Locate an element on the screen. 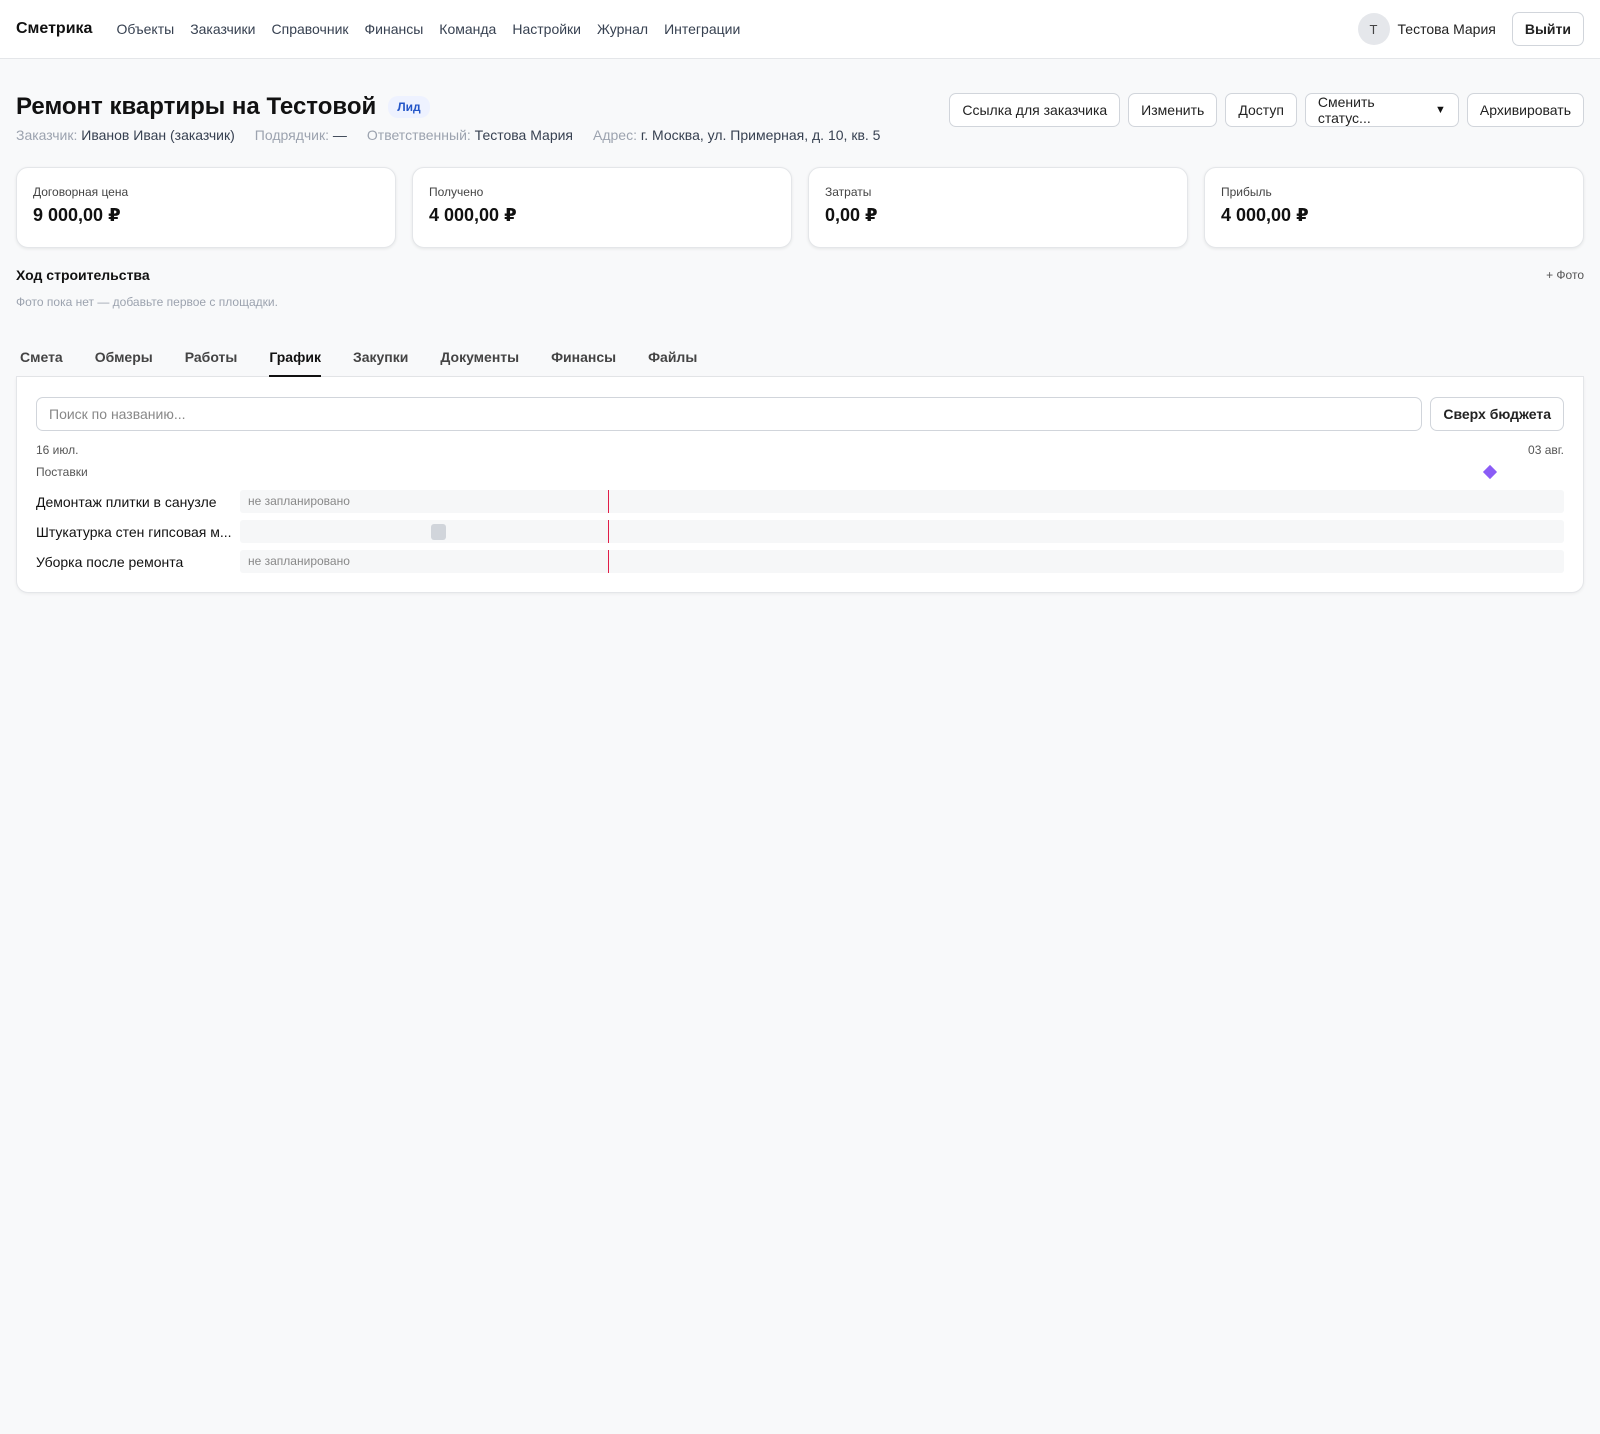 The image size is (1600, 1434). title-row: Ремонт квартиры на Тестовой Лид is located at coordinates (448, 107).